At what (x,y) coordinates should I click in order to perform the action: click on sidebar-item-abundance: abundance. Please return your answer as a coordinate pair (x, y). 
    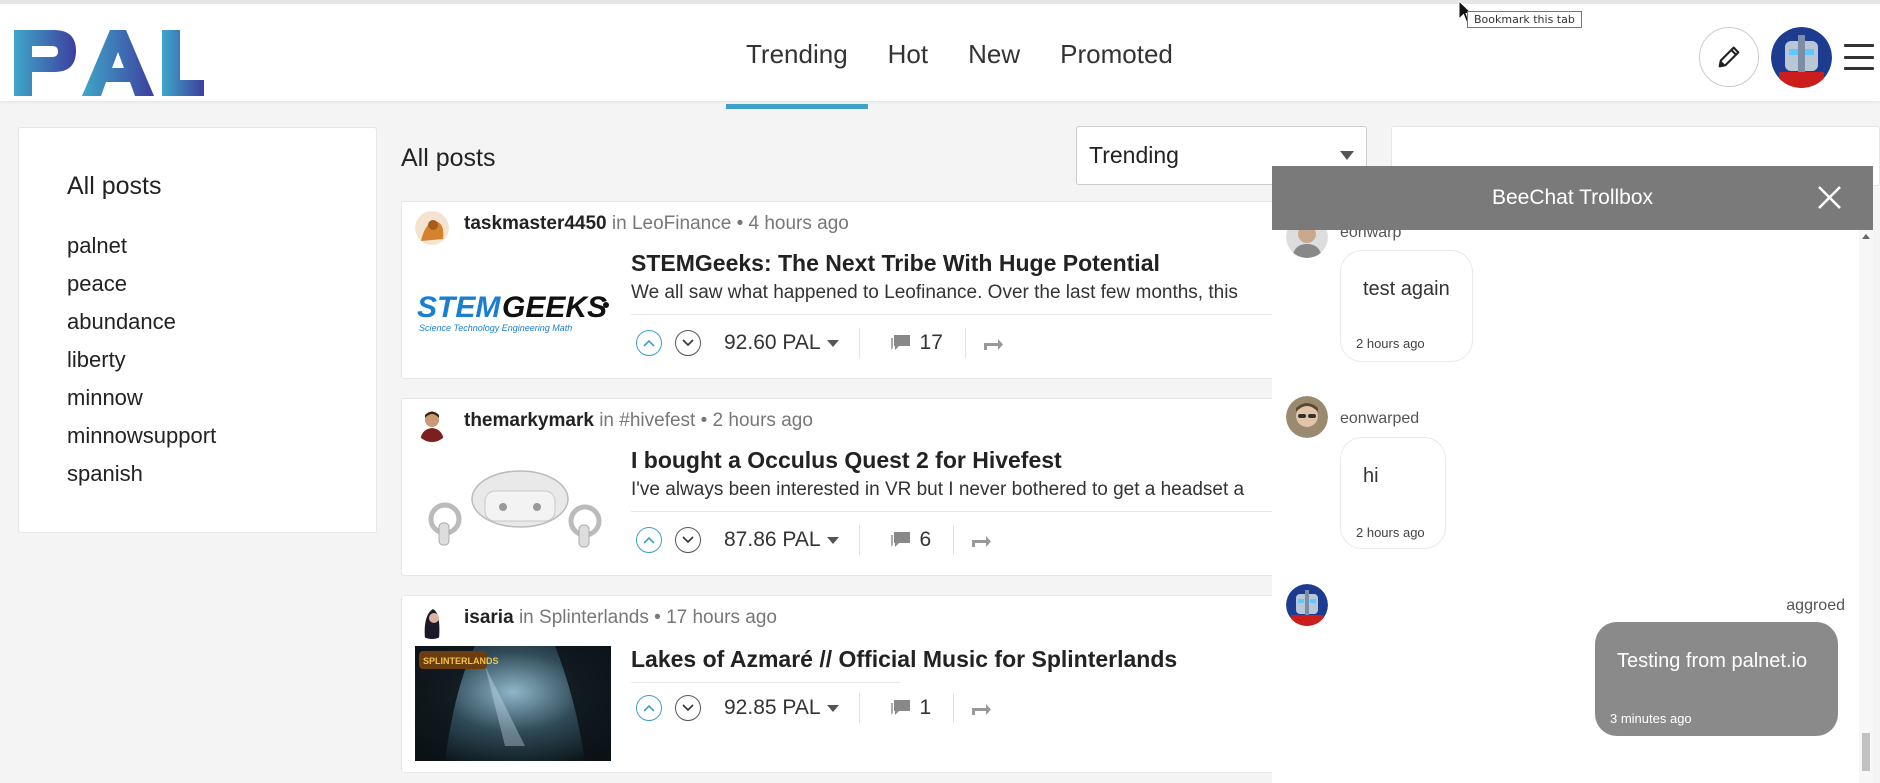
    Looking at the image, I should click on (221, 322).